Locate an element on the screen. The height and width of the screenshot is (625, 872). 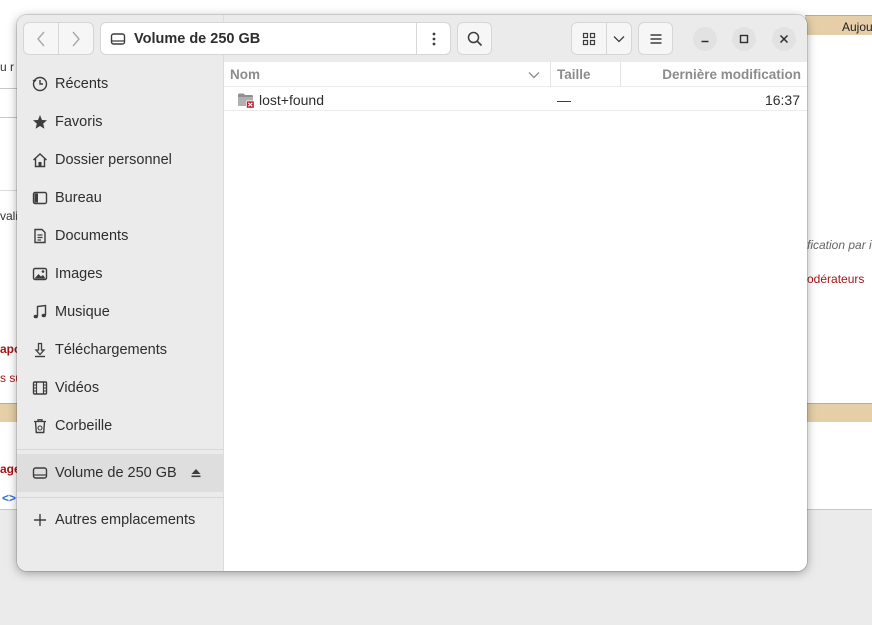
sidebar-item-label: Bureau is located at coordinates (78, 198).